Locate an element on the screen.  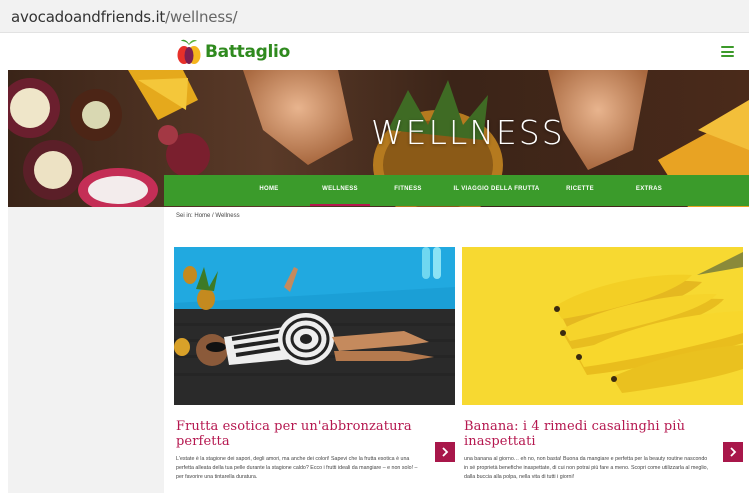
hero-title: WELLNESS is located at coordinates (468, 132).